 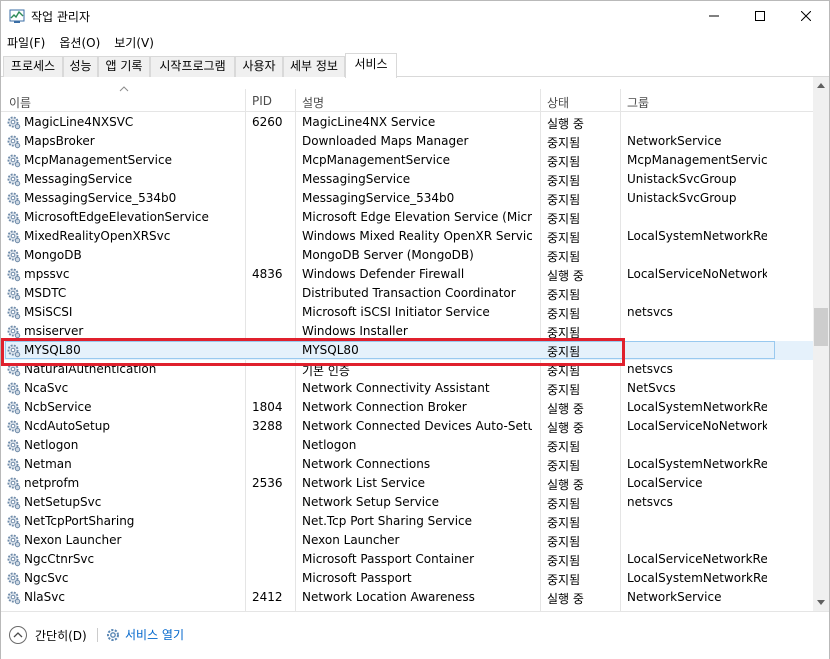 What do you see at coordinates (192, 66) in the screenshot?
I see `tab-startup: 시작프로그램` at bounding box center [192, 66].